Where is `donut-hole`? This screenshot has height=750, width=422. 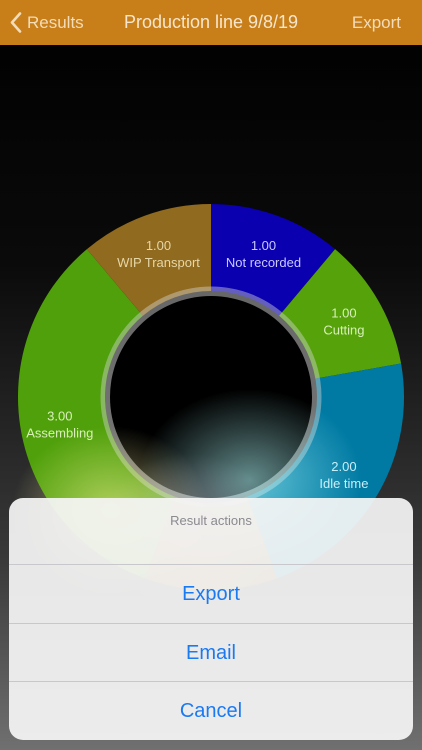 donut-hole is located at coordinates (211, 397).